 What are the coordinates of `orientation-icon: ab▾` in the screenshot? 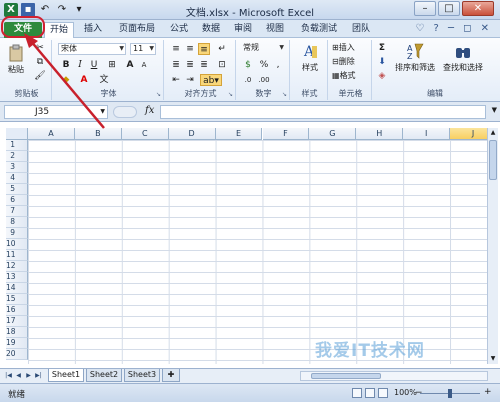 It's located at (211, 80).